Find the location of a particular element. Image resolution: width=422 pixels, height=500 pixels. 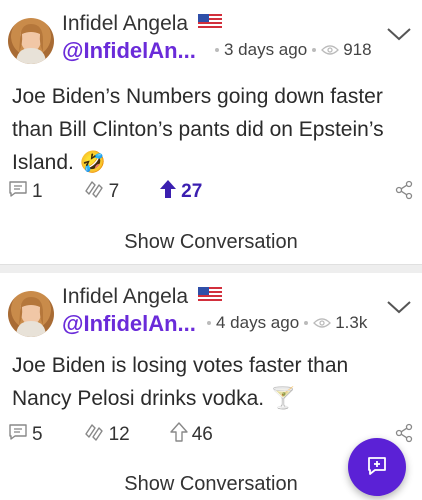

repost-count: 7 is located at coordinates (114, 191).